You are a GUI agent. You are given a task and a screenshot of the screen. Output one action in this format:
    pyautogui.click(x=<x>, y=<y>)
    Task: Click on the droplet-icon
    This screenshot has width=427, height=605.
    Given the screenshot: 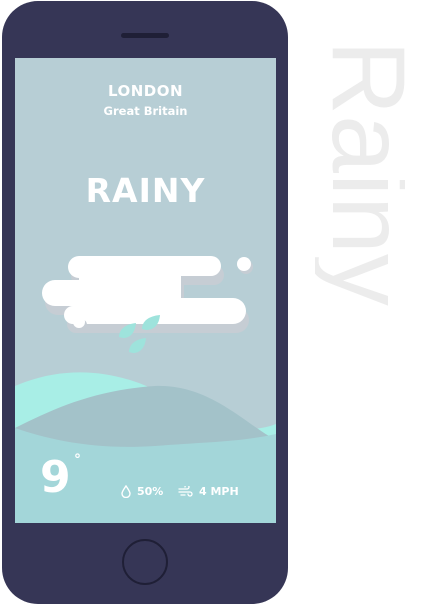 What is the action you would take?
    pyautogui.click(x=126, y=491)
    